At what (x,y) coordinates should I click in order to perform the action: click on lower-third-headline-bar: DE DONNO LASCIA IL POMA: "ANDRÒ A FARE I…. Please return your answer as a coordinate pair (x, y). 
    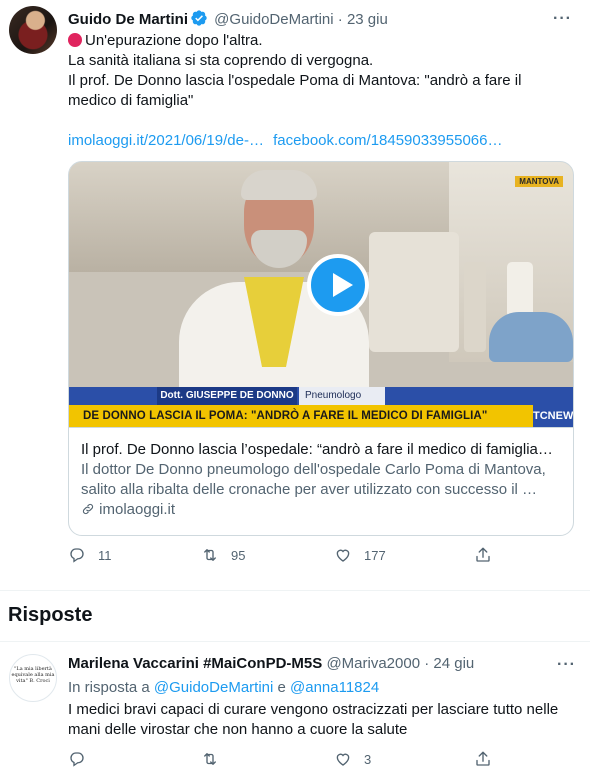
    Looking at the image, I should click on (321, 416).